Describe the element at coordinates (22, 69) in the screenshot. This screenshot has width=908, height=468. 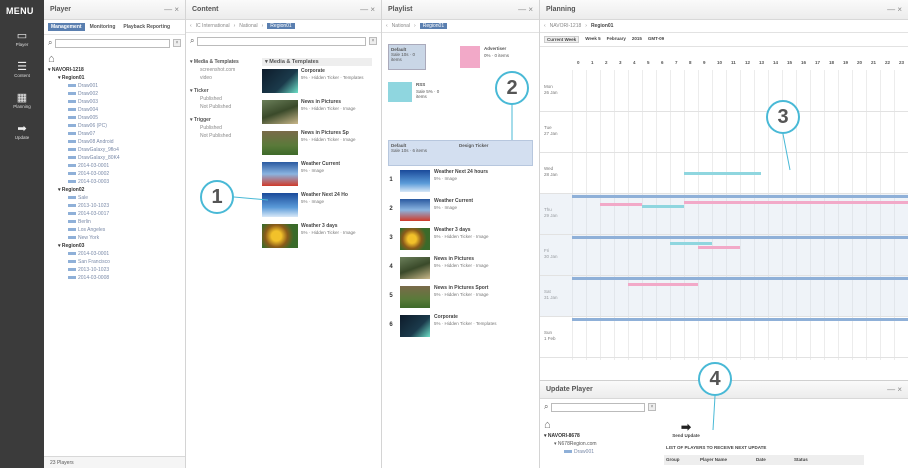
I see `menu-item-content: ☰ Content` at that location.